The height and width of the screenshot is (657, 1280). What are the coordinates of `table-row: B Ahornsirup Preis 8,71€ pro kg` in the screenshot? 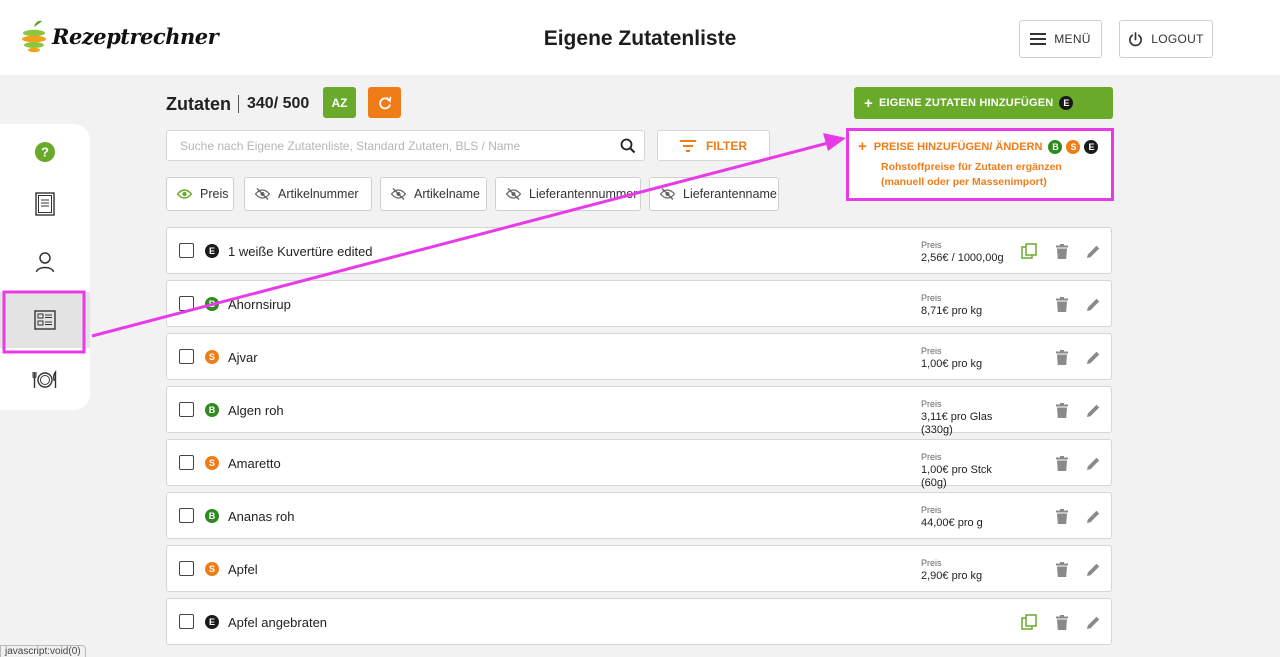 It's located at (639, 303).